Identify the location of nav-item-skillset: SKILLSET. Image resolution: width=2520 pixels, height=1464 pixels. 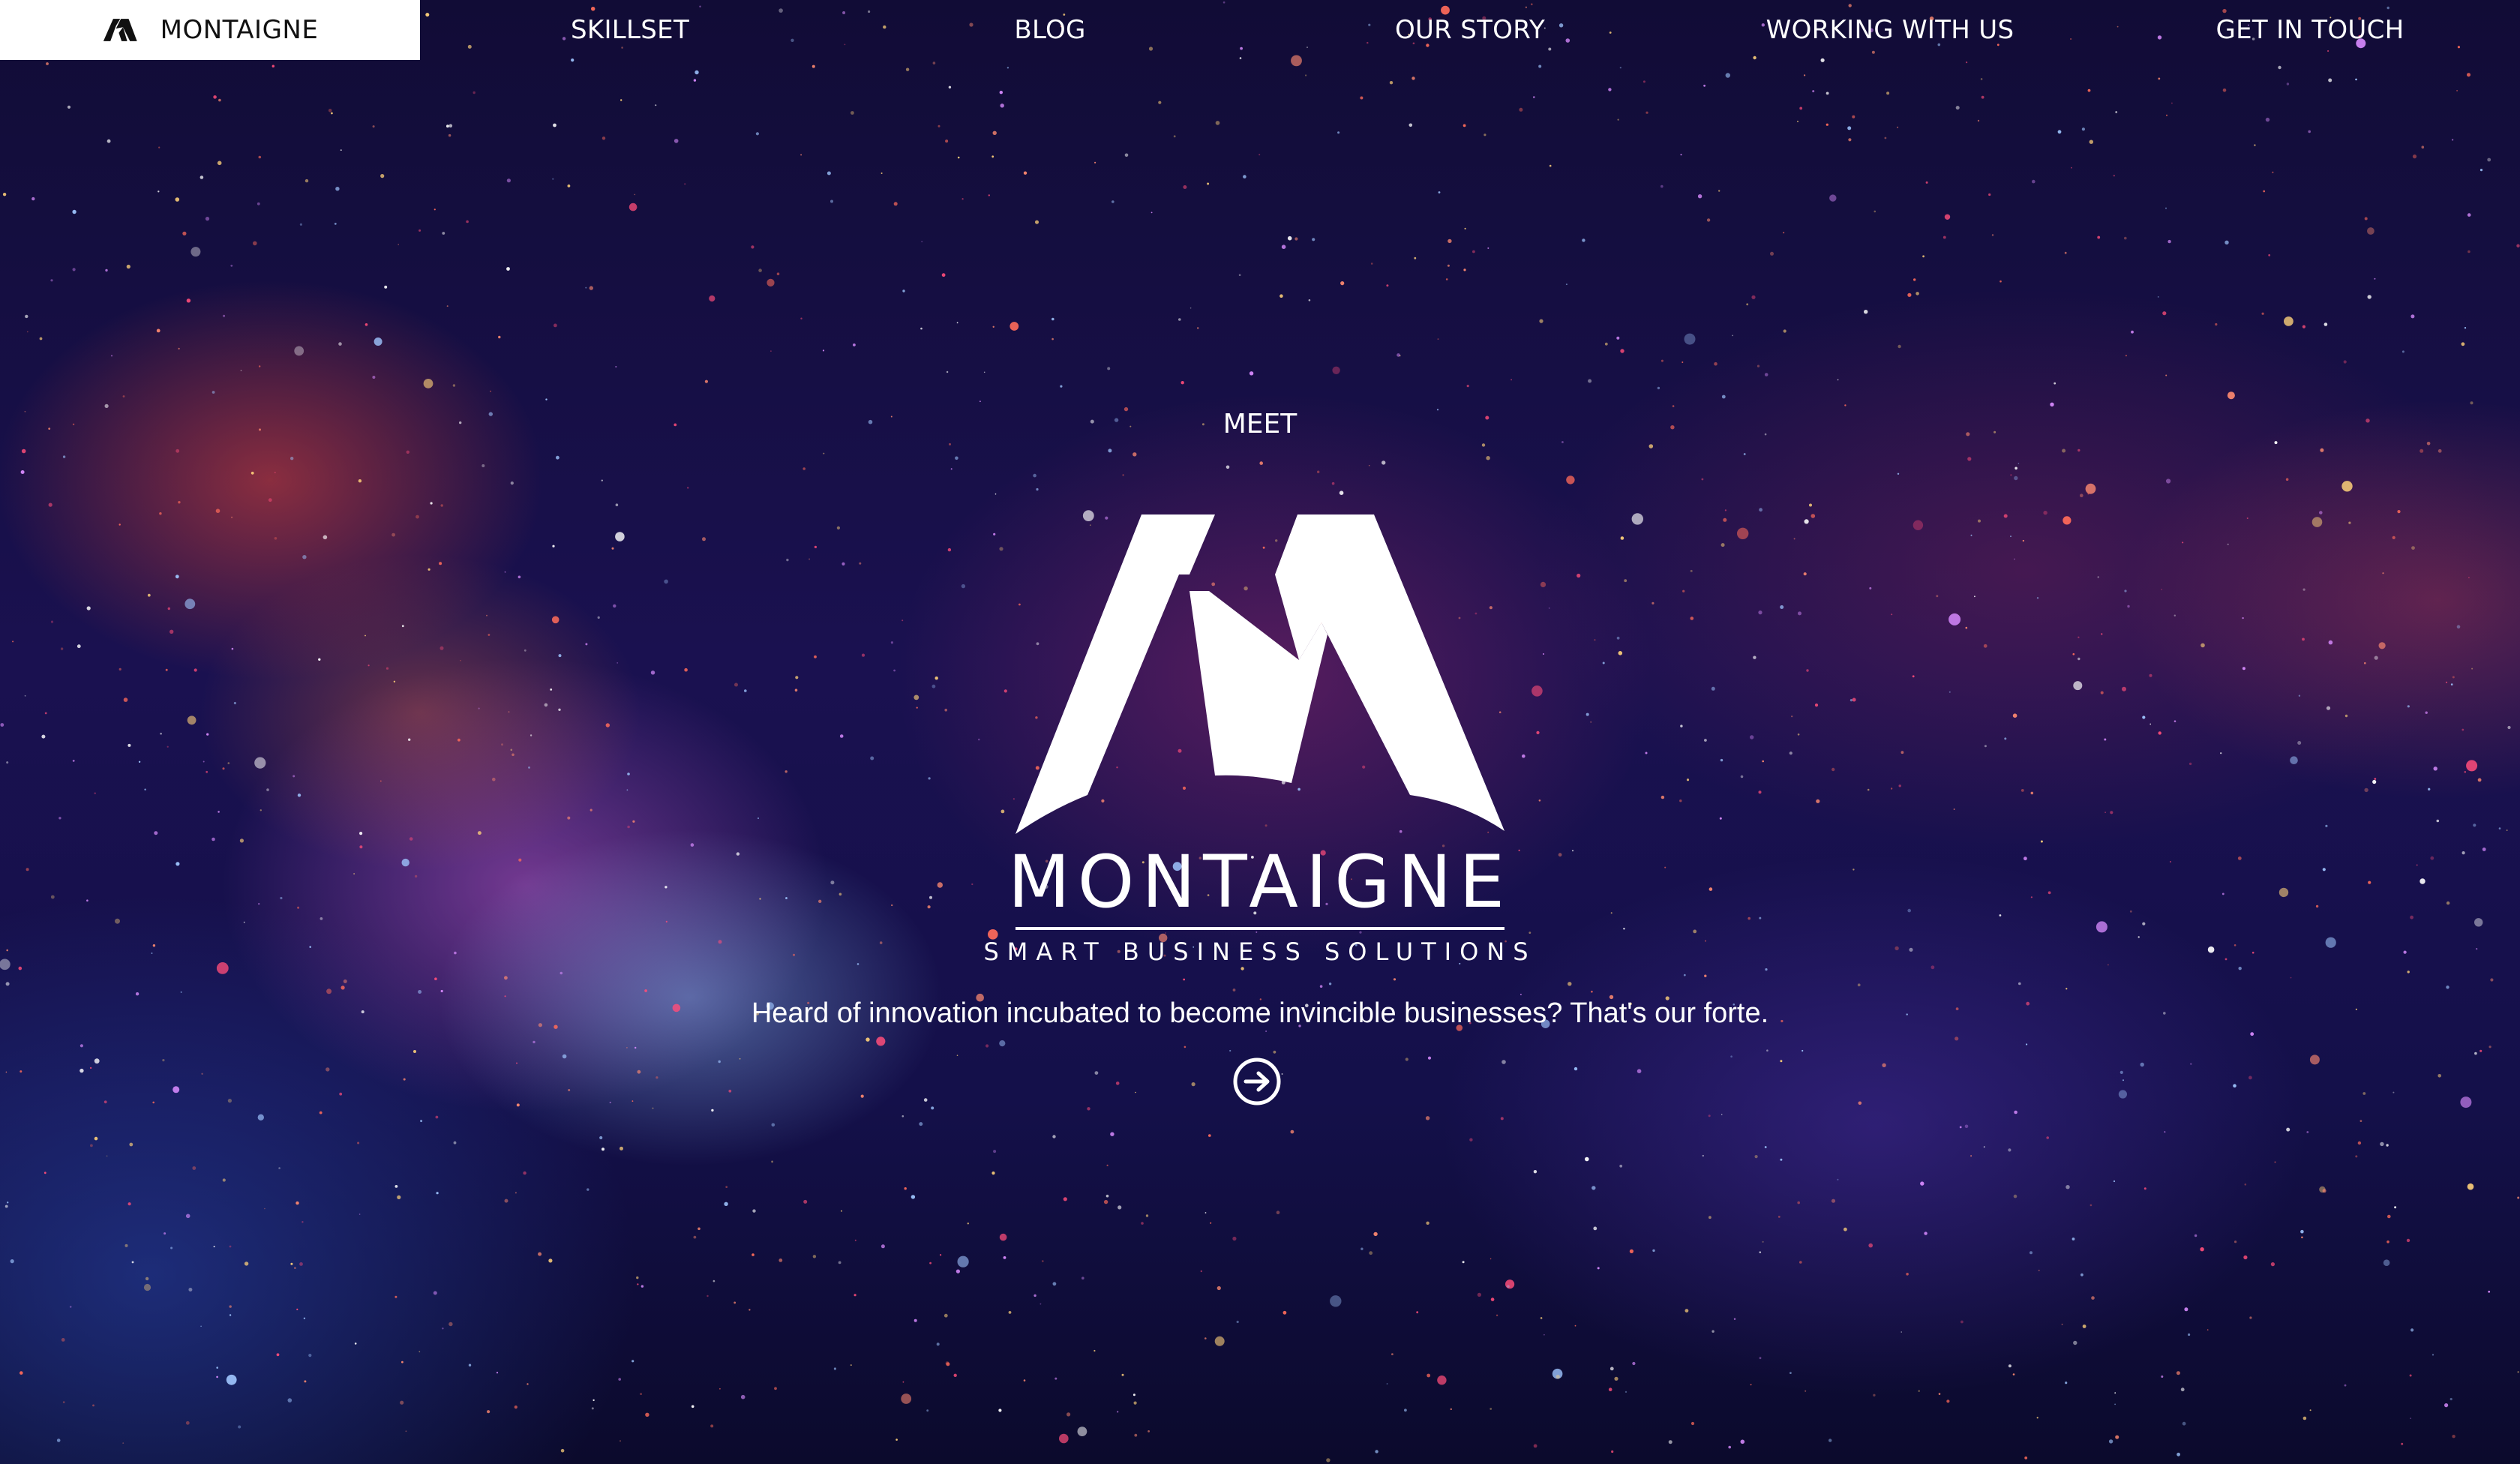
(630, 30).